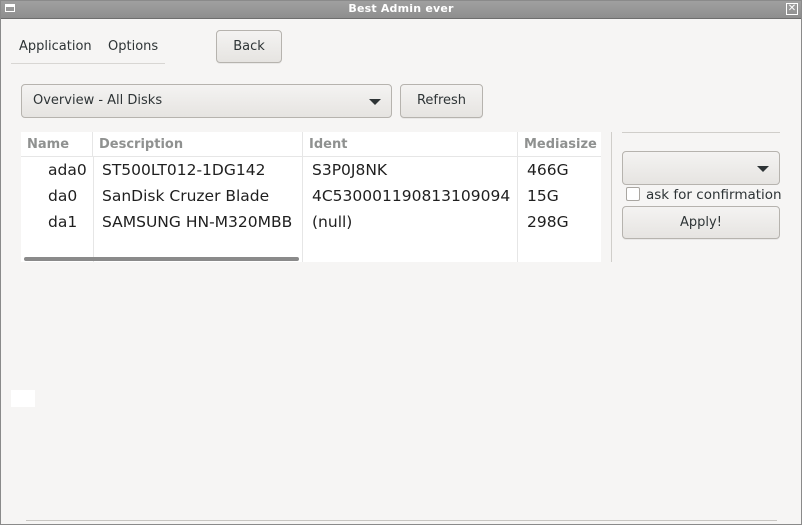  I want to click on window-title: Best Admin ever, so click(401, 8).